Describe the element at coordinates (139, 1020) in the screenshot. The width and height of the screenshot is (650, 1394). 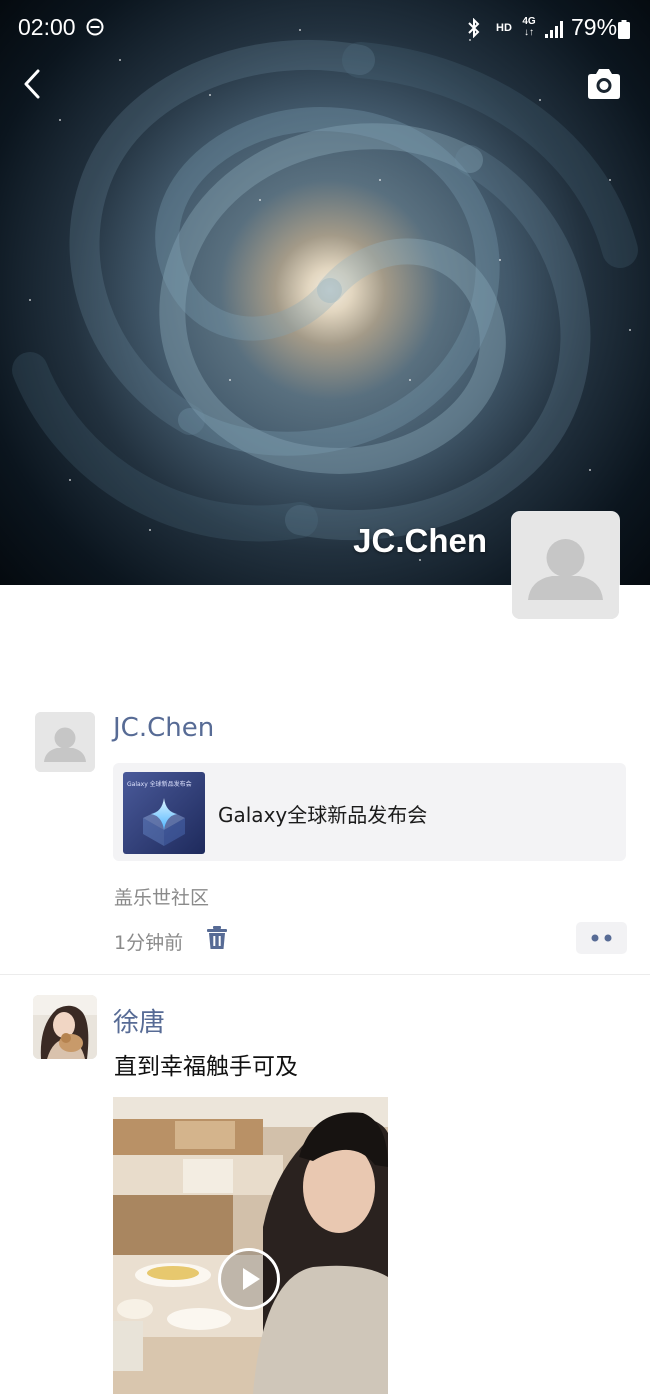
I see `post-author-name: 徐唐` at that location.